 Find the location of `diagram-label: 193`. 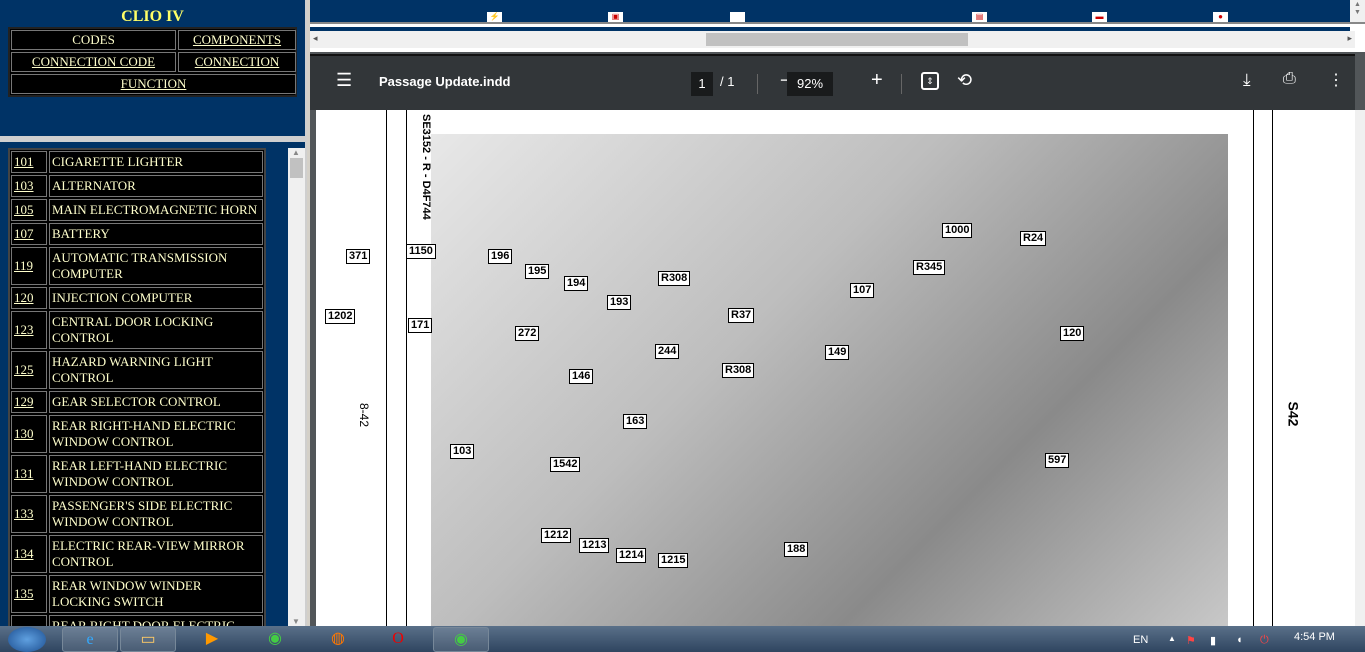

diagram-label: 193 is located at coordinates (619, 302).